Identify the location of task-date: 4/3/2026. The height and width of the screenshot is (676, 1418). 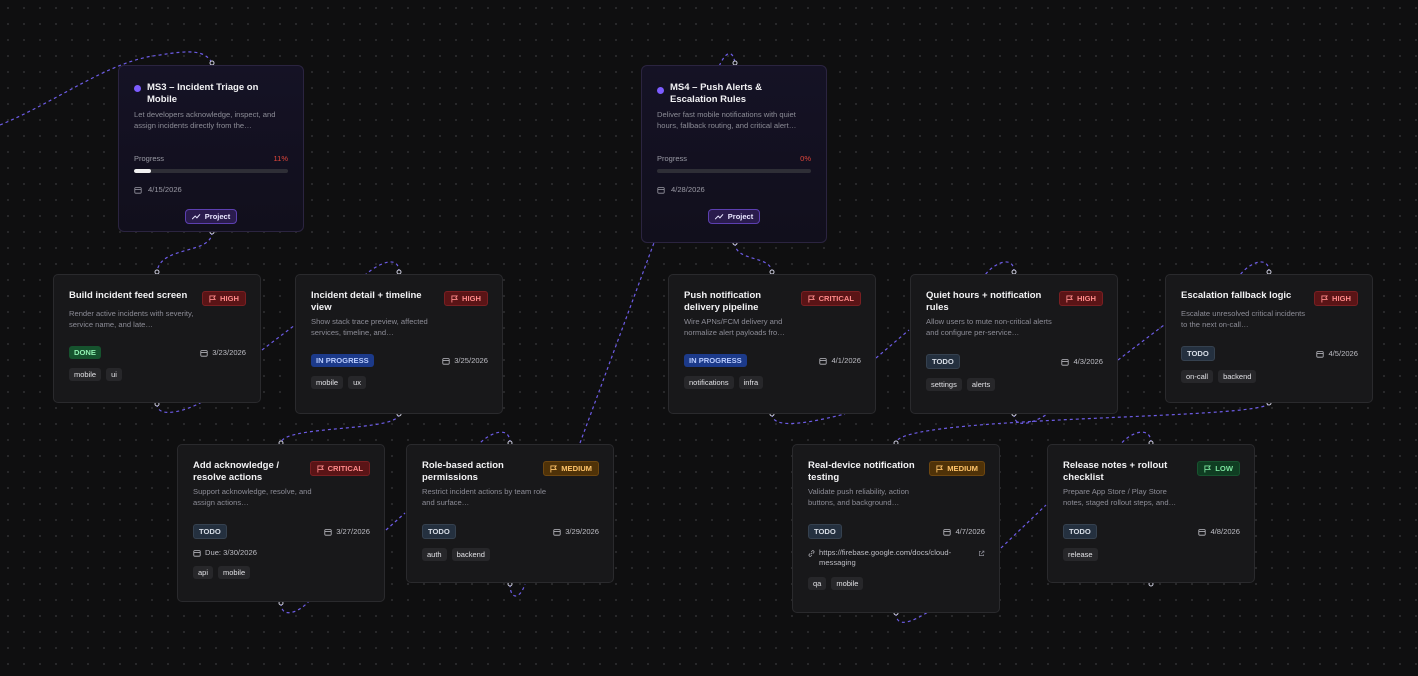
(1088, 361).